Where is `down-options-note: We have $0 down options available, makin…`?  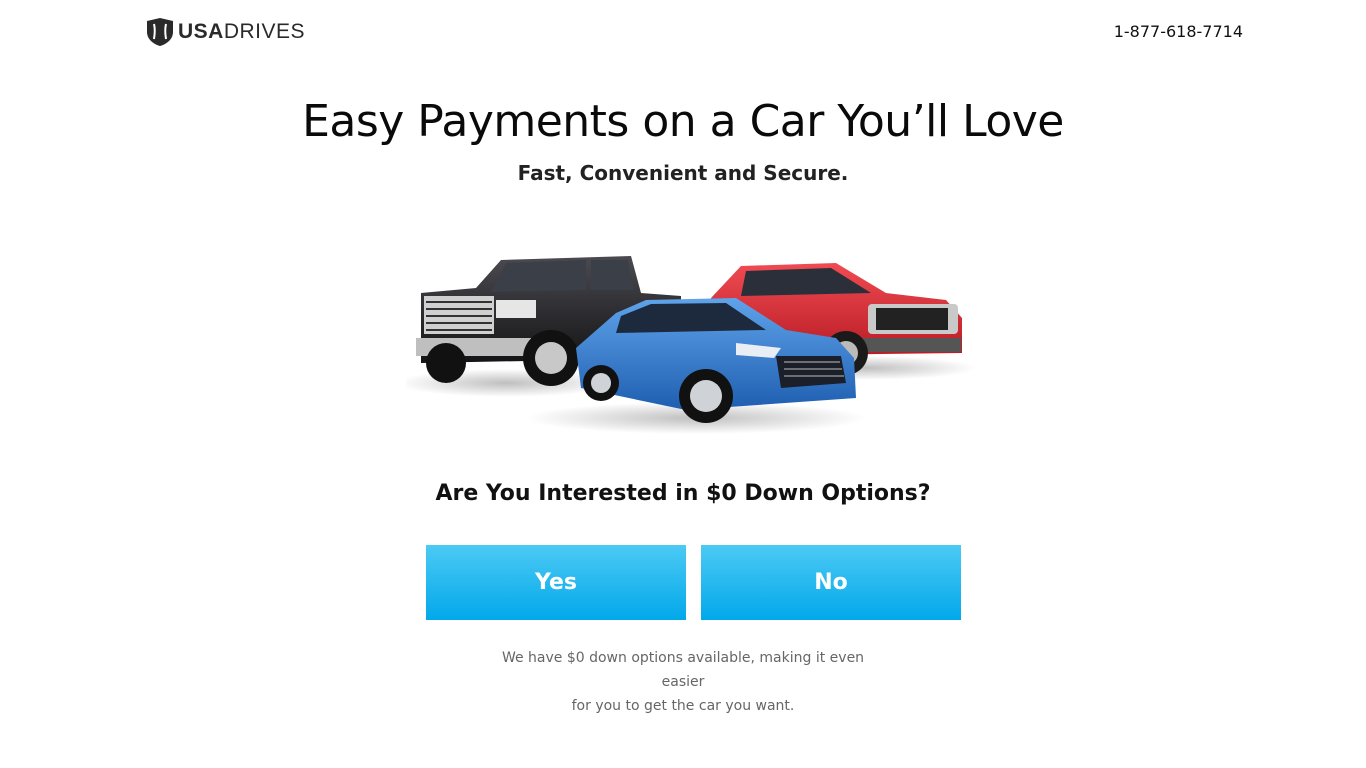 down-options-note: We have $0 down options available, makin… is located at coordinates (683, 682).